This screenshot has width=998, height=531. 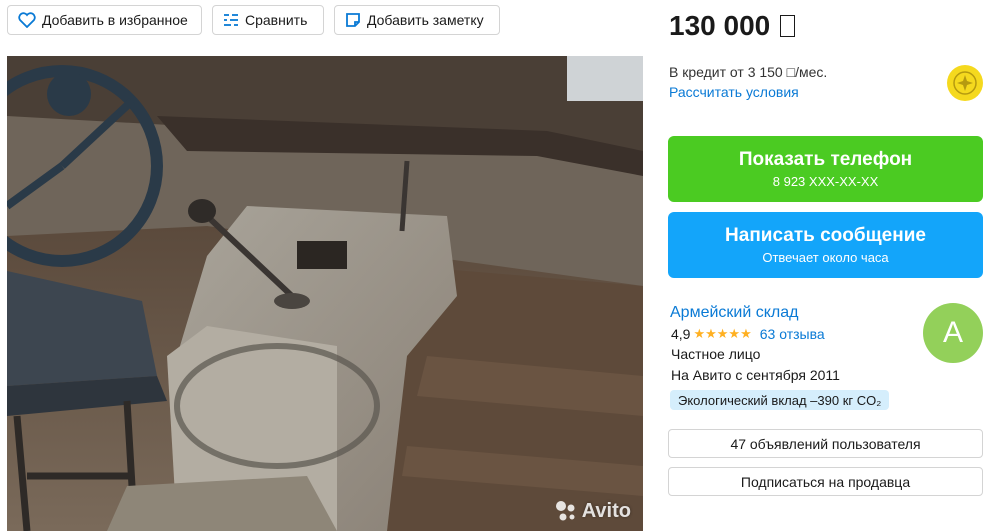 I want to click on coin-icon, so click(x=965, y=83).